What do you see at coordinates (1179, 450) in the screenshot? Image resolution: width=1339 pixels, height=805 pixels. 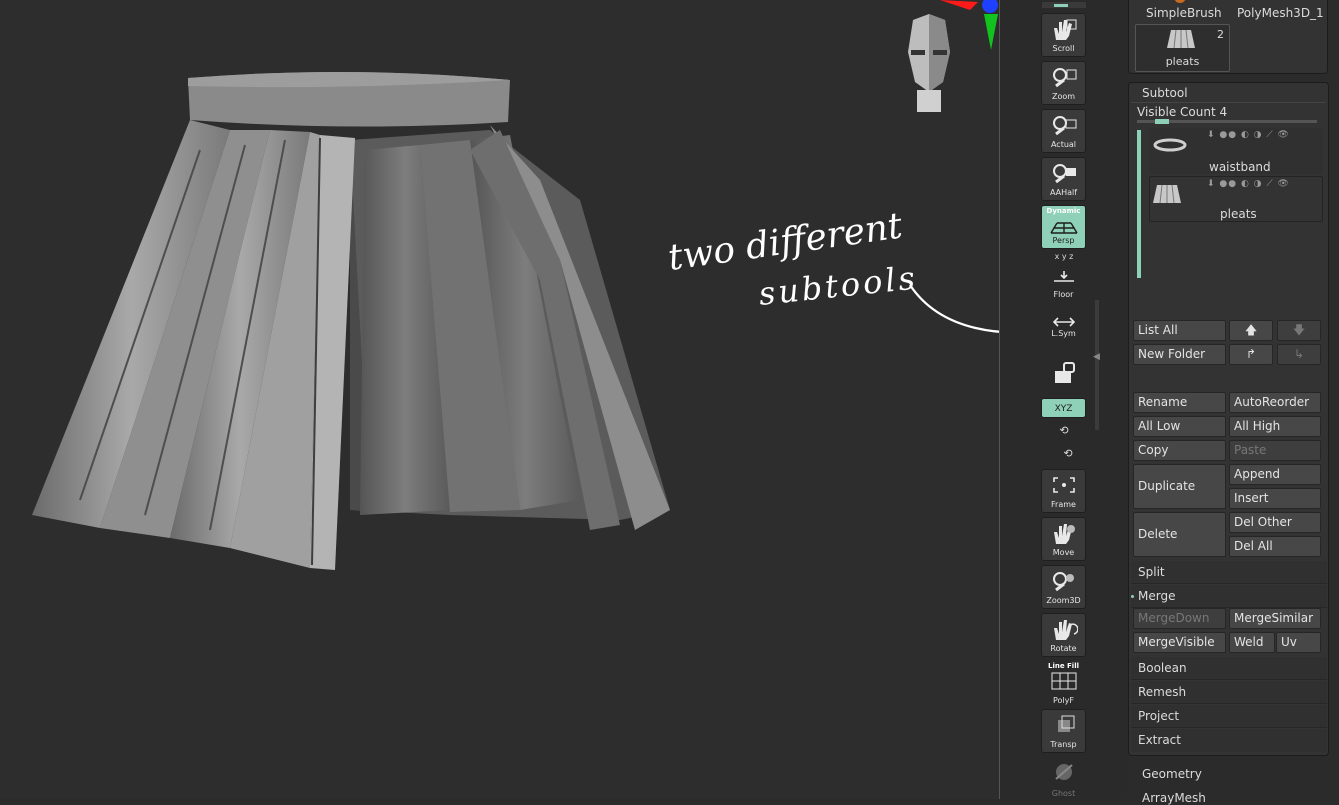 I see `copy-button: Copy` at bounding box center [1179, 450].